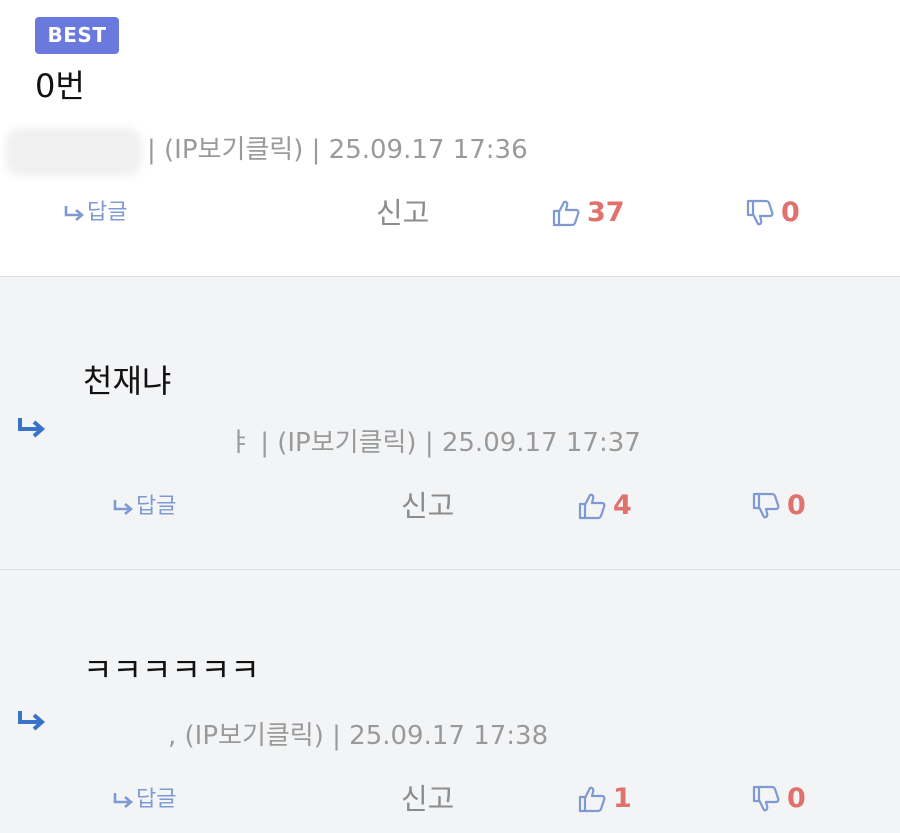 The height and width of the screenshot is (833, 900). What do you see at coordinates (60, 86) in the screenshot?
I see `comment-text: 0번` at bounding box center [60, 86].